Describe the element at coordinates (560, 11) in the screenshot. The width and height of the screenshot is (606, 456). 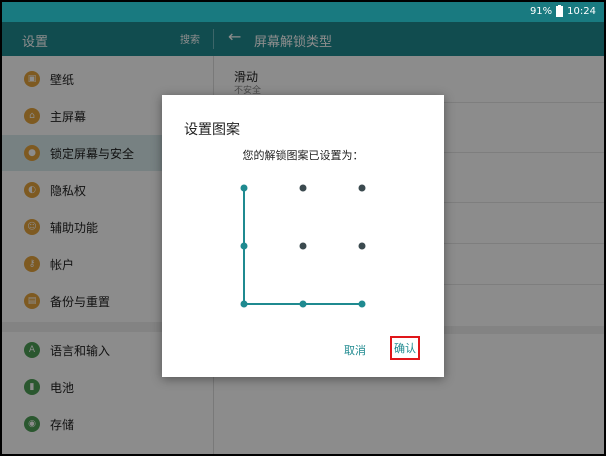
I see `battery-icon` at that location.